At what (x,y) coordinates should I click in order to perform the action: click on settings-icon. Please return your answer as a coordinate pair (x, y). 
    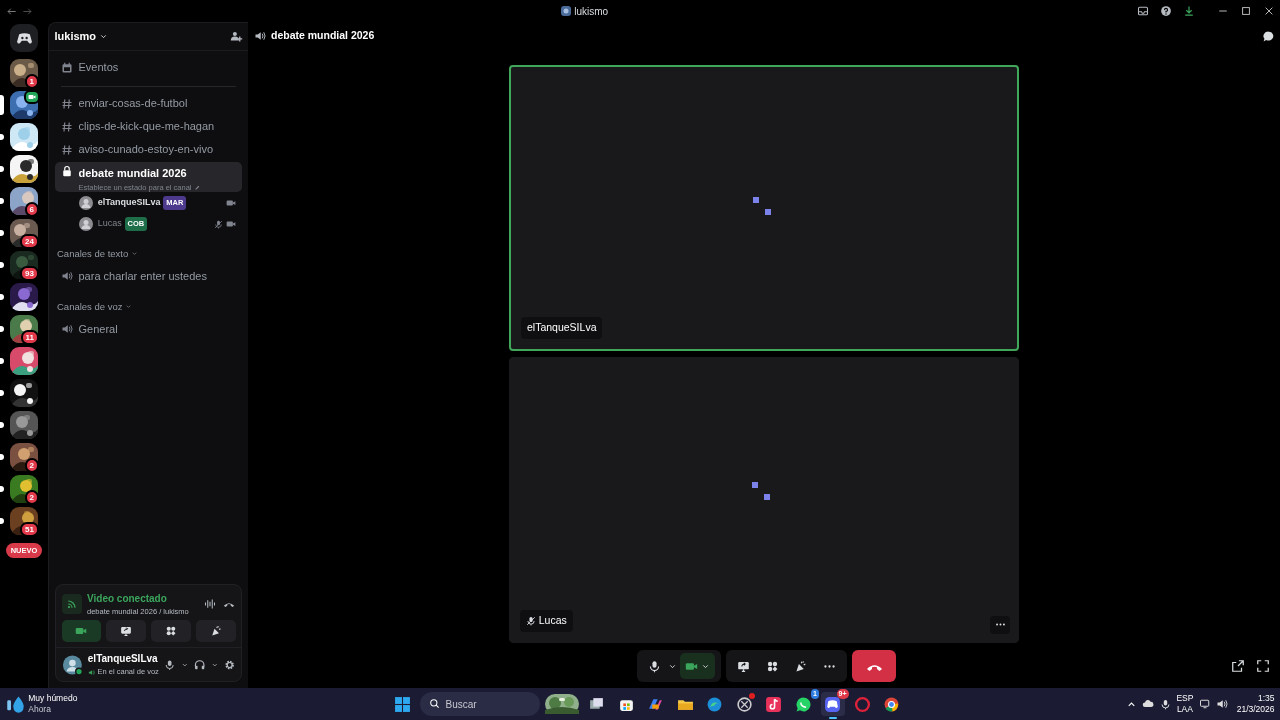
    Looking at the image, I should click on (230, 664).